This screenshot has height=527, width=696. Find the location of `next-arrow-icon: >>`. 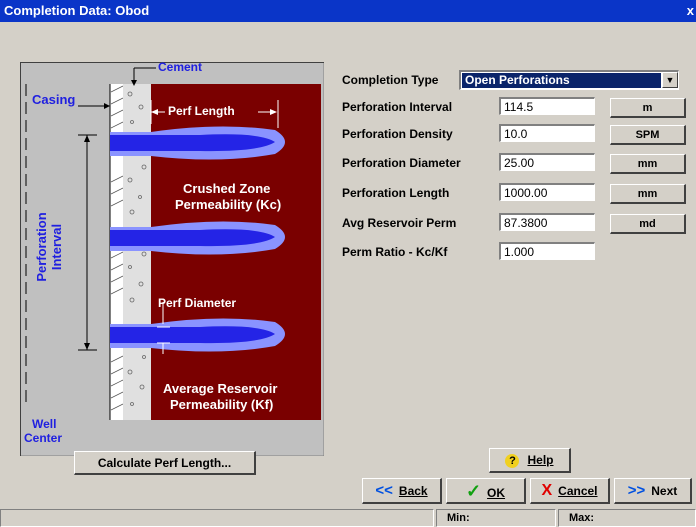

next-arrow-icon: >> is located at coordinates (636, 490).